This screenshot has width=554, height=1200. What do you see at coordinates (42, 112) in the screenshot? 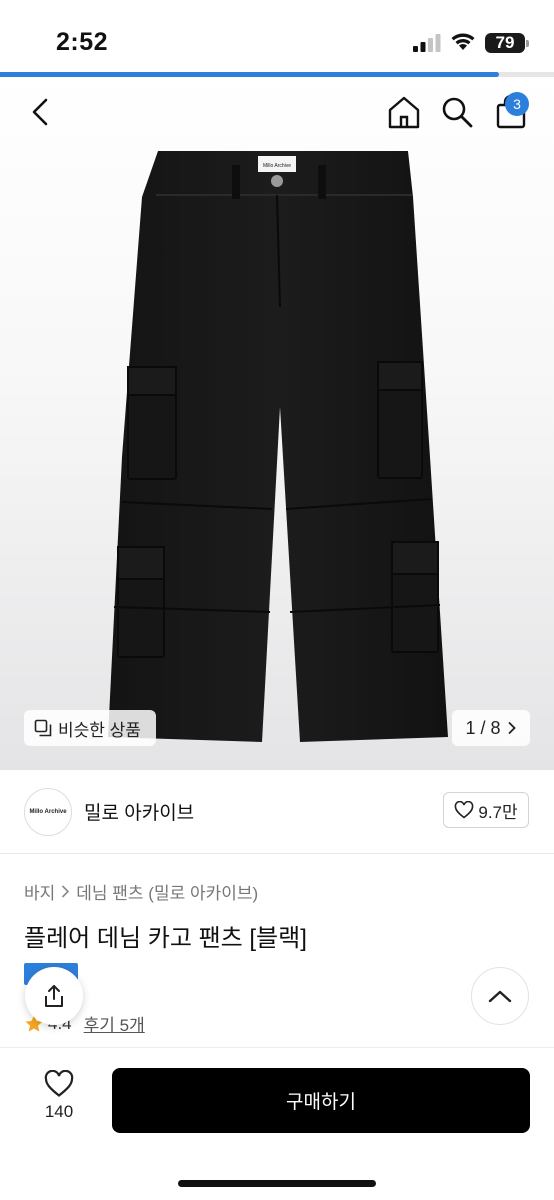
I see `back-icon` at bounding box center [42, 112].